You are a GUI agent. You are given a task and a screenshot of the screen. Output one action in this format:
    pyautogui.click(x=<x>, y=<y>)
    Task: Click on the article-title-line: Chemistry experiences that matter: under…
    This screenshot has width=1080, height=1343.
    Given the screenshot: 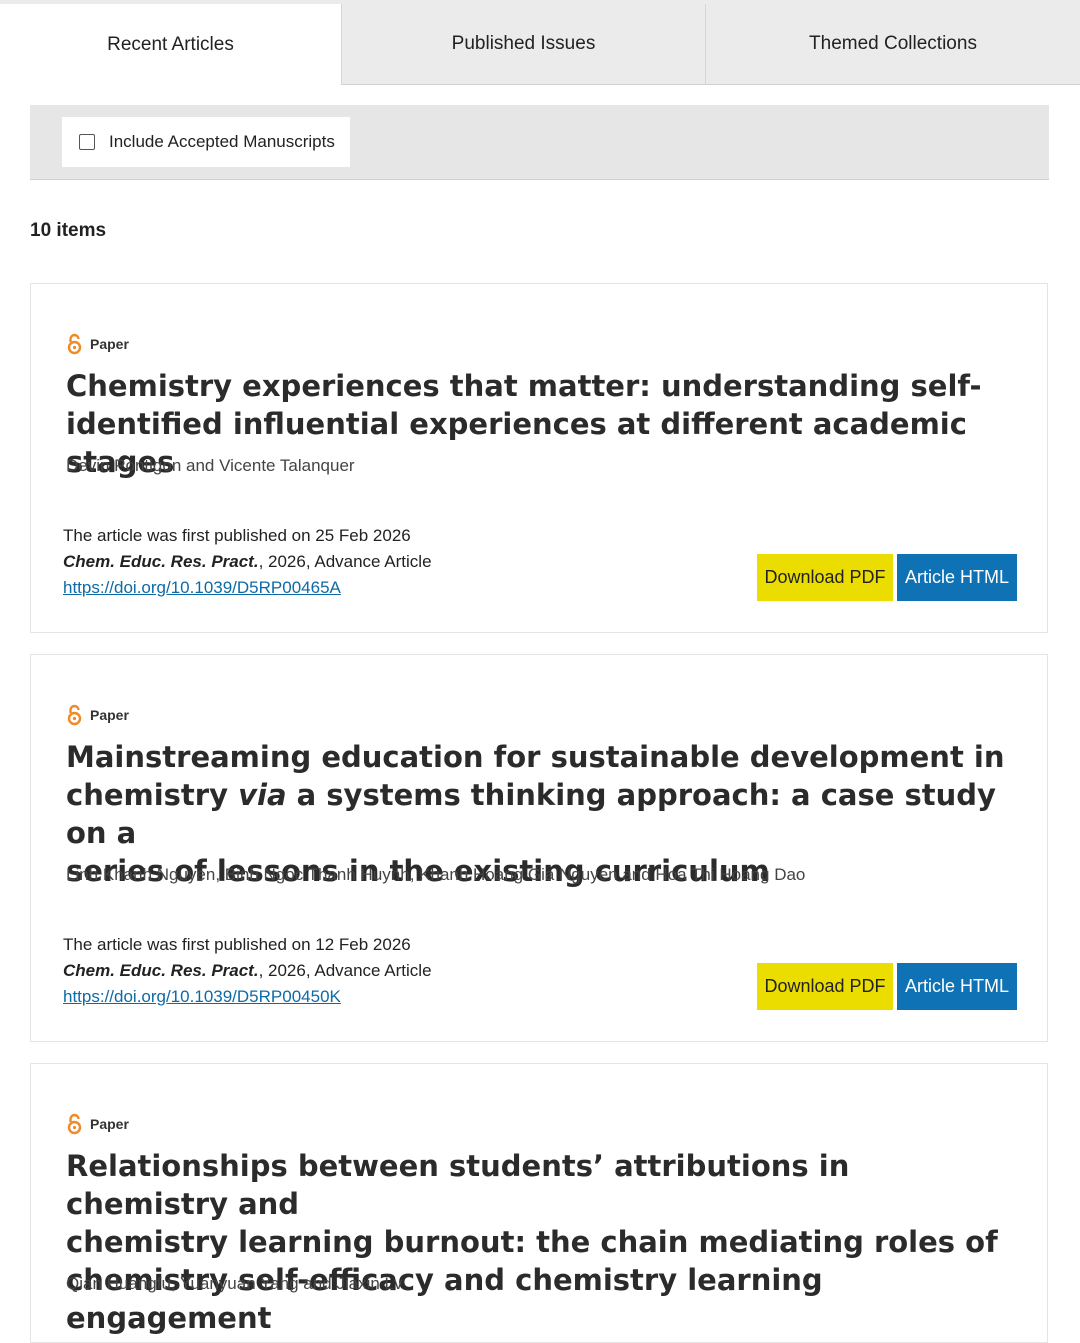 What is the action you would take?
    pyautogui.click(x=524, y=386)
    